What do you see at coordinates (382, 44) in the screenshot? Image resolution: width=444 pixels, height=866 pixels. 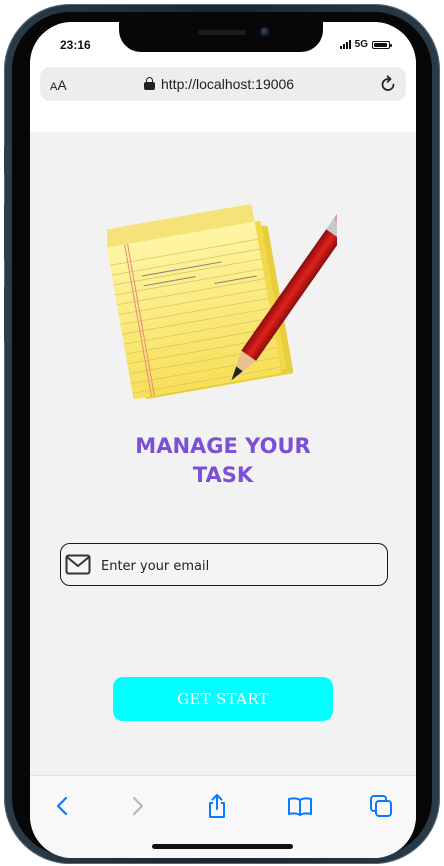 I see `battery-icon` at bounding box center [382, 44].